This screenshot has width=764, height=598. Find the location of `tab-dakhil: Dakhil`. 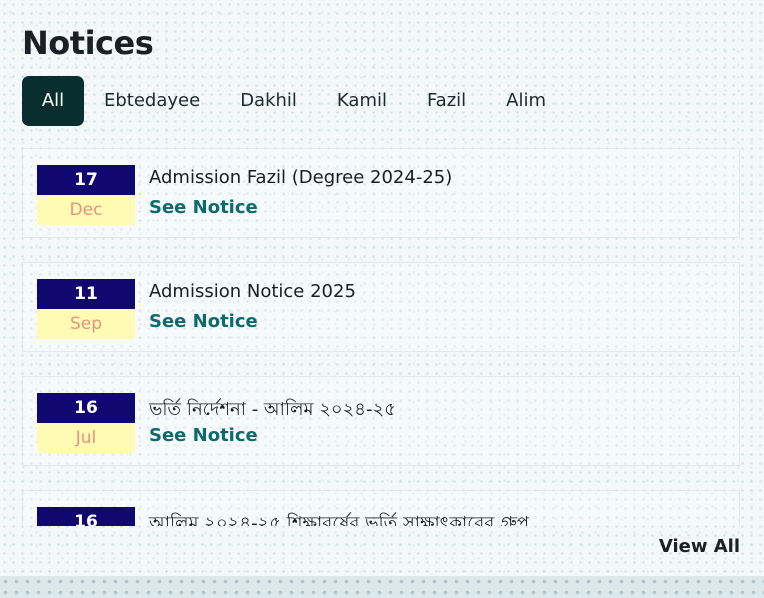

tab-dakhil: Dakhil is located at coordinates (268, 101).